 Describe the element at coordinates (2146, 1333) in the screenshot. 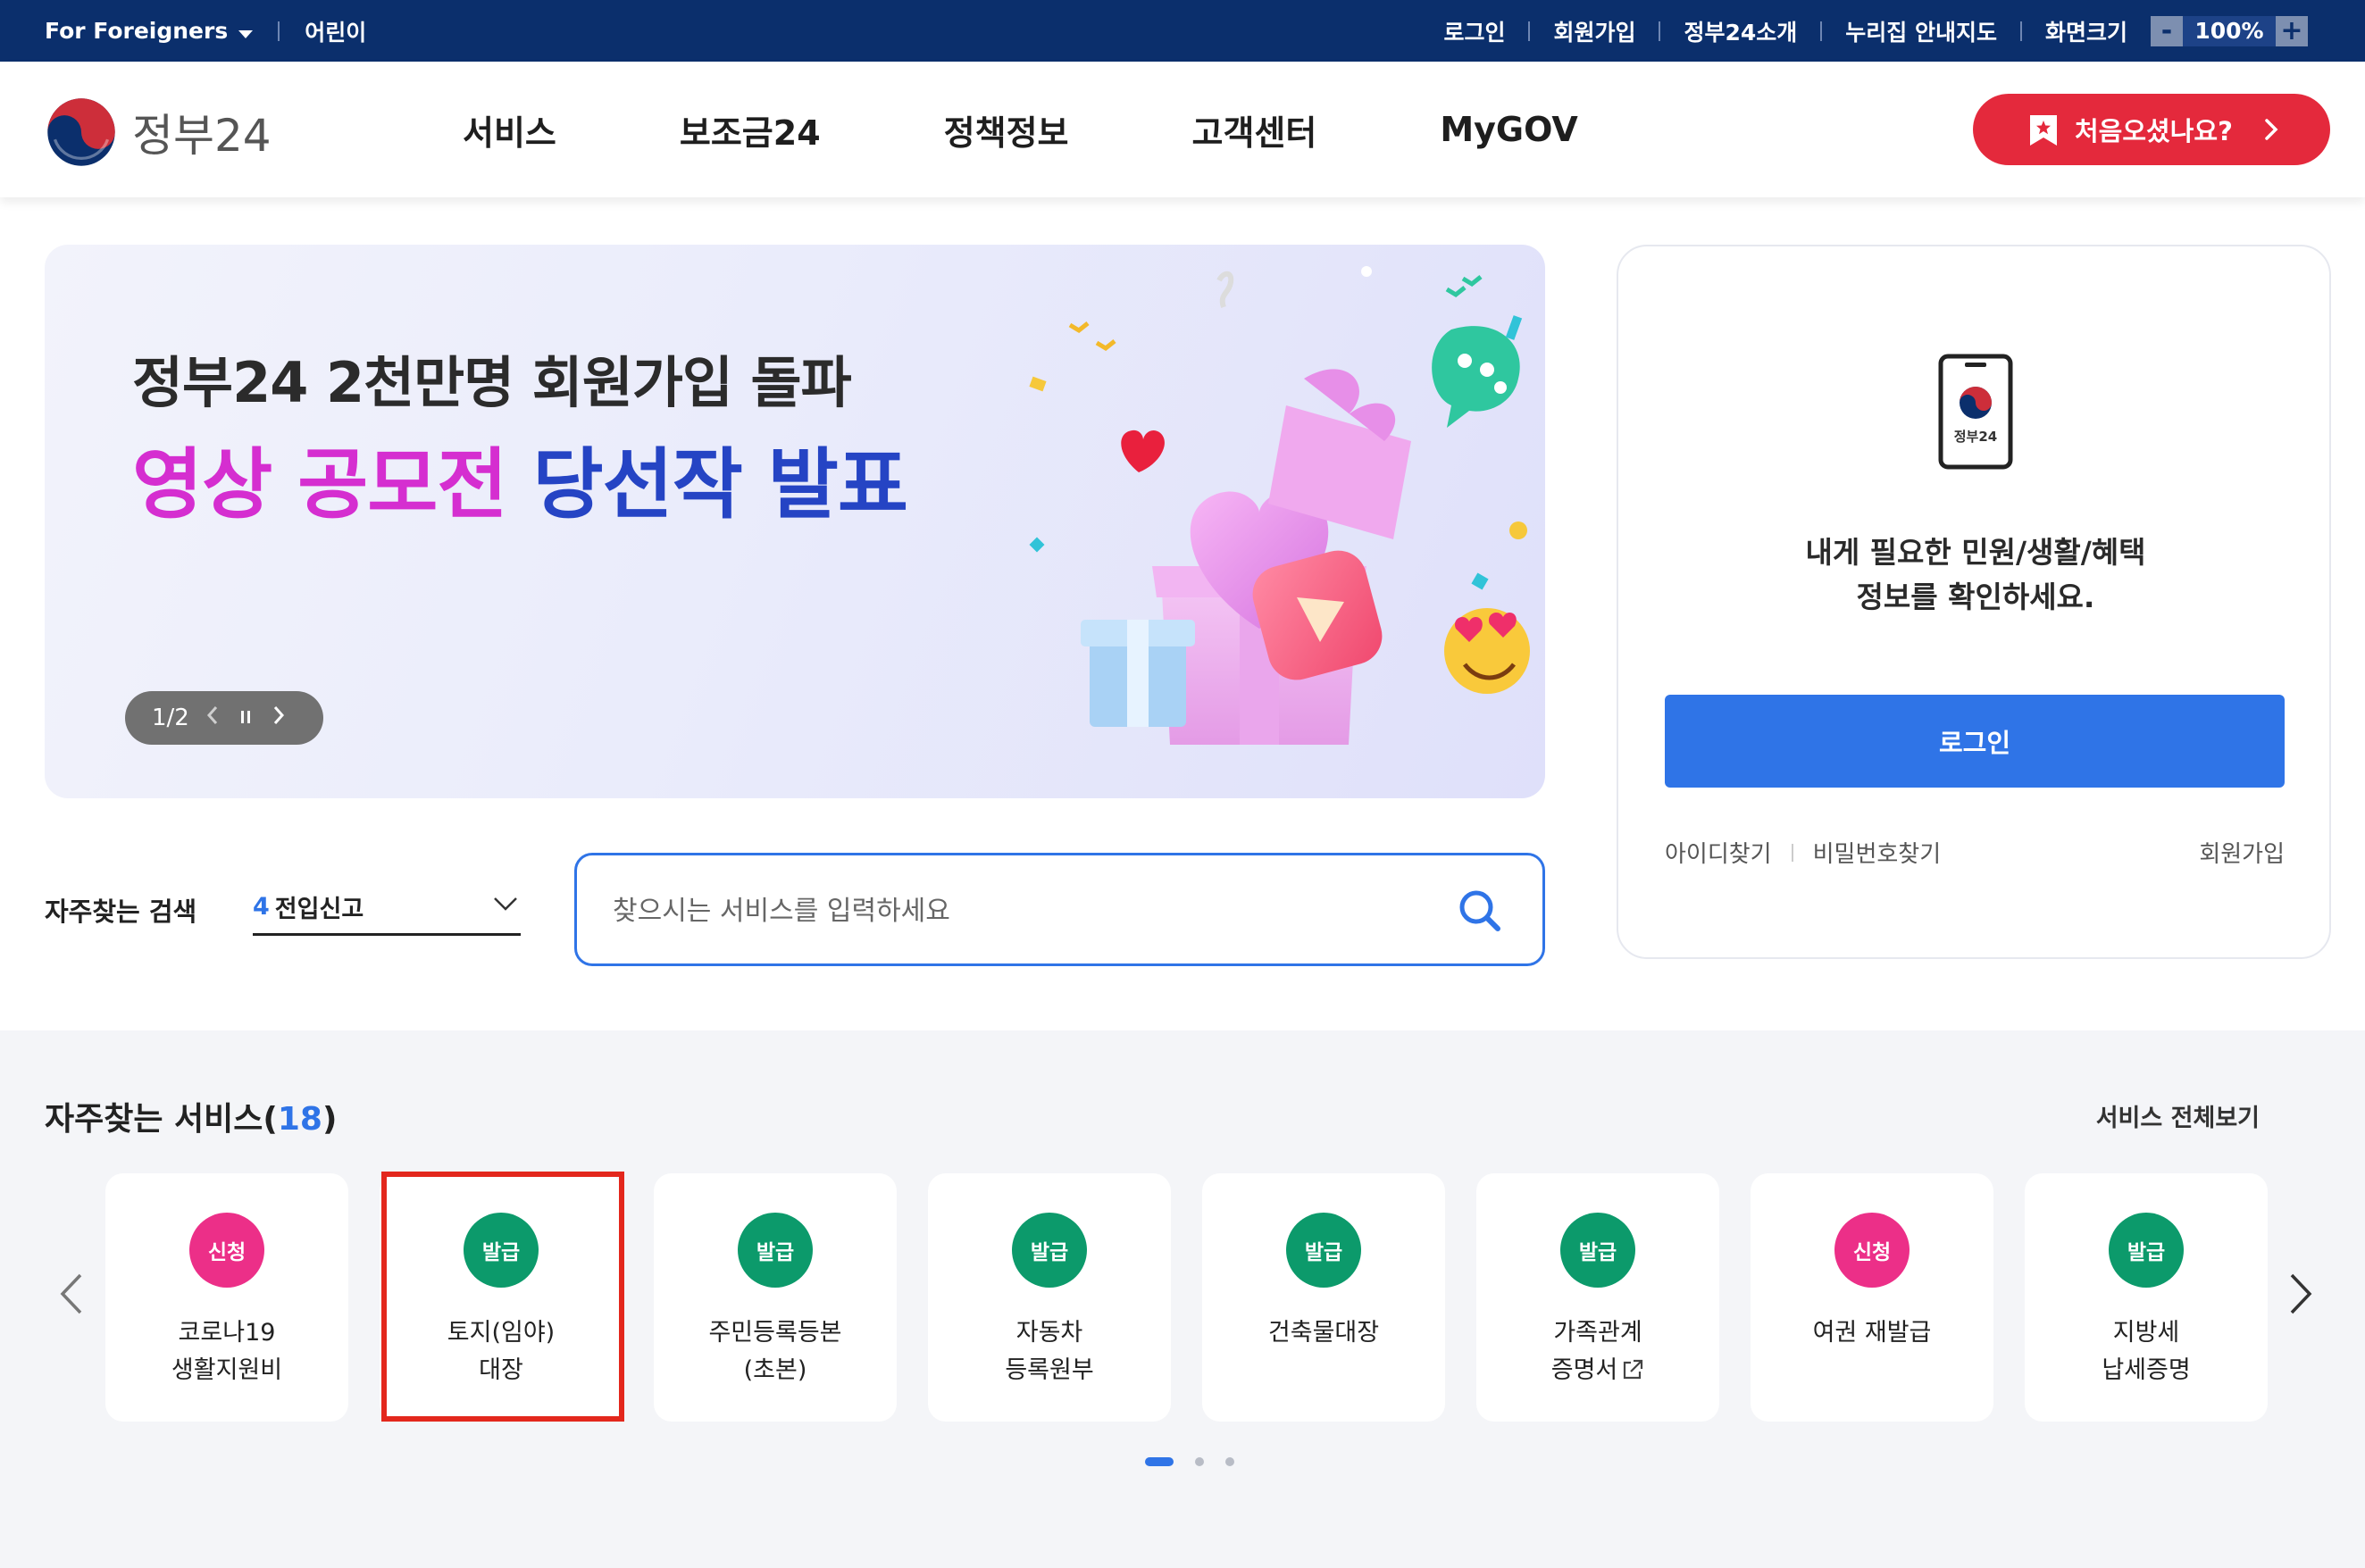

I see `service-name-line1: 지방세` at that location.